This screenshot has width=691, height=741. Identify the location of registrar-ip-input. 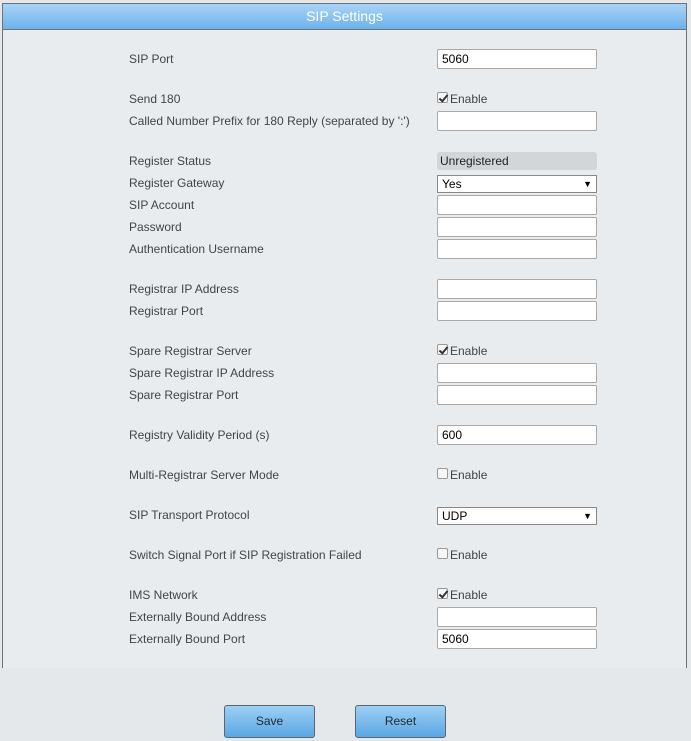
(517, 289).